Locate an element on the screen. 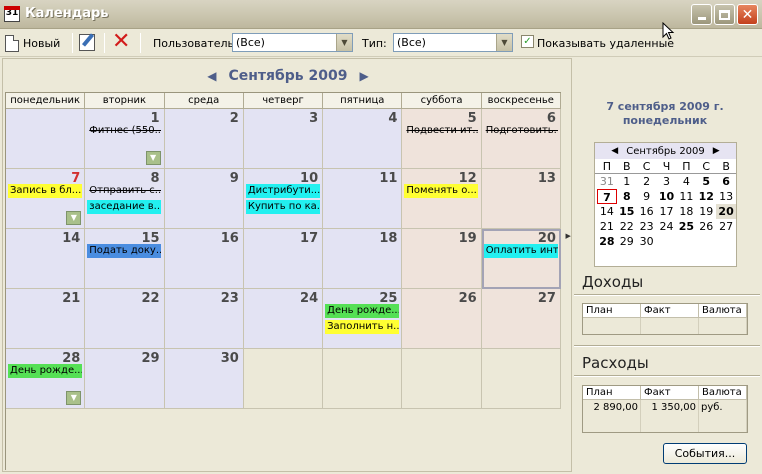 This screenshot has height=474, width=762. day-cell: 21 is located at coordinates (46, 319).